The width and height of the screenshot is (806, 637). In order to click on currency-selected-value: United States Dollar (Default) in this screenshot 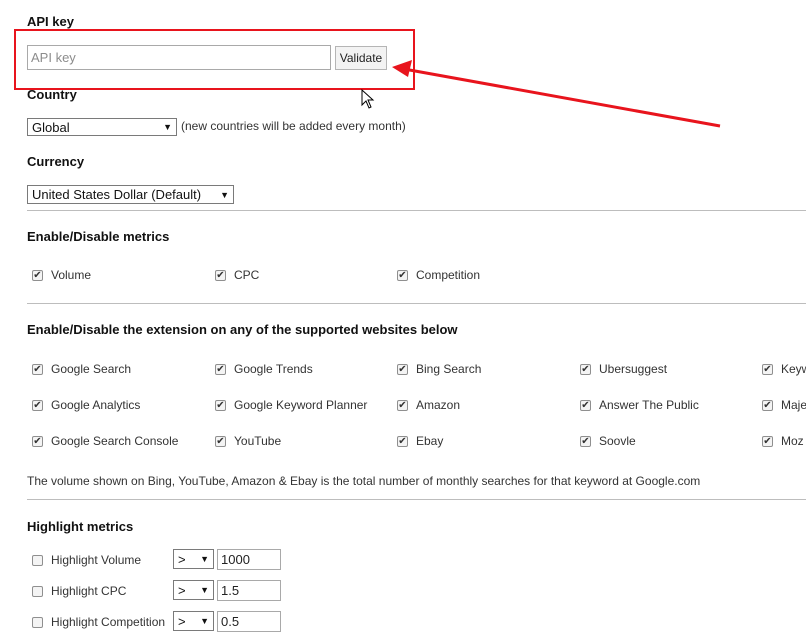, I will do `click(117, 194)`.